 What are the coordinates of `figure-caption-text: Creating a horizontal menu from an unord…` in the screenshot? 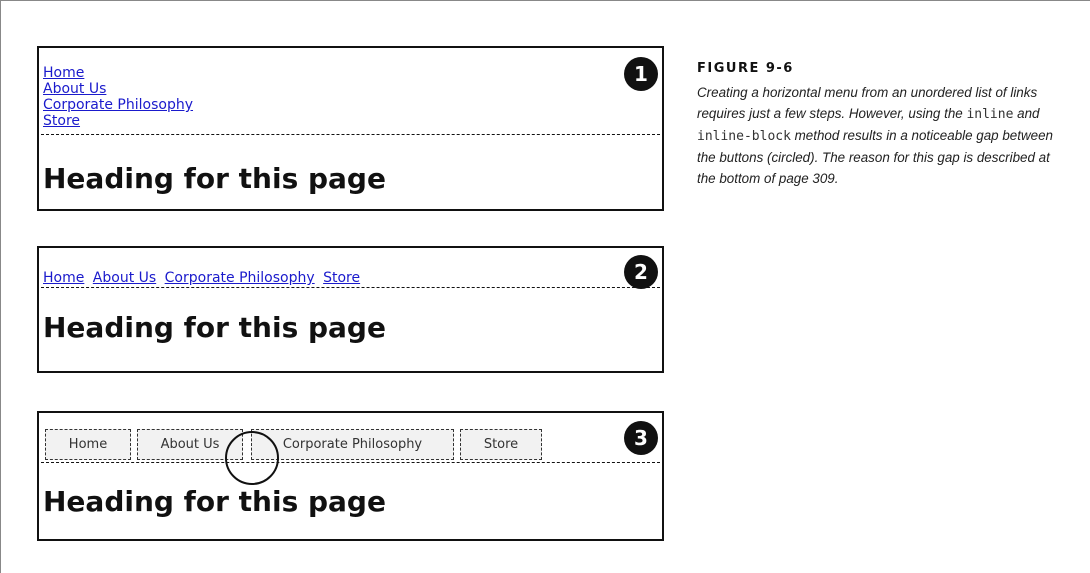 It's located at (882, 135).